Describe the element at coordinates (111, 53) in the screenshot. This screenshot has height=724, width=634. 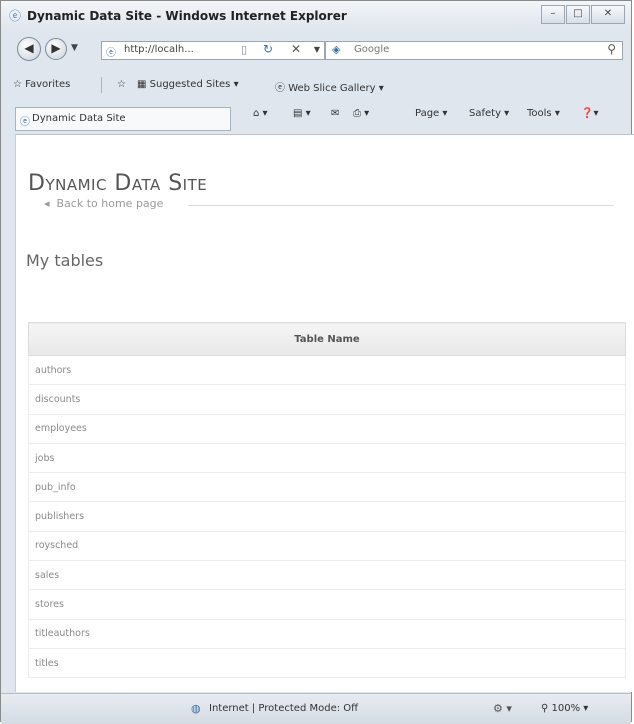
I see `page-icon: ⓔ` at that location.